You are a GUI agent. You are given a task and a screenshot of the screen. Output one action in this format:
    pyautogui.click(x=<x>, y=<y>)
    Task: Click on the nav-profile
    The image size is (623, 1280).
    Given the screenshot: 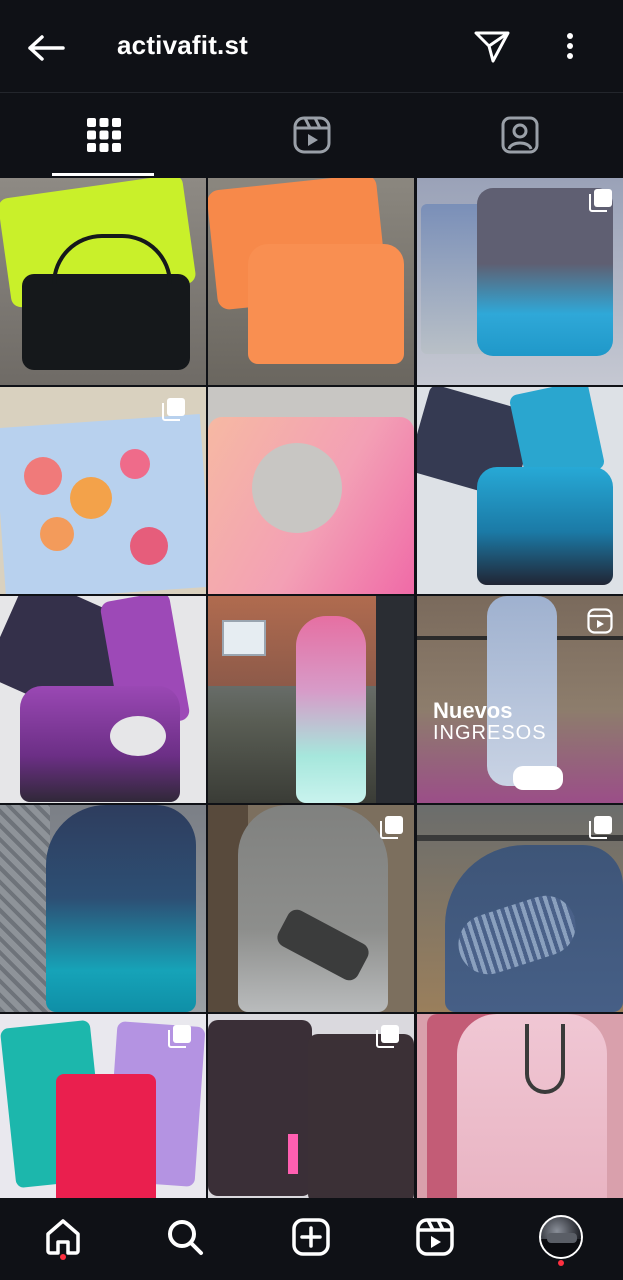 What is the action you would take?
    pyautogui.click(x=561, y=1237)
    